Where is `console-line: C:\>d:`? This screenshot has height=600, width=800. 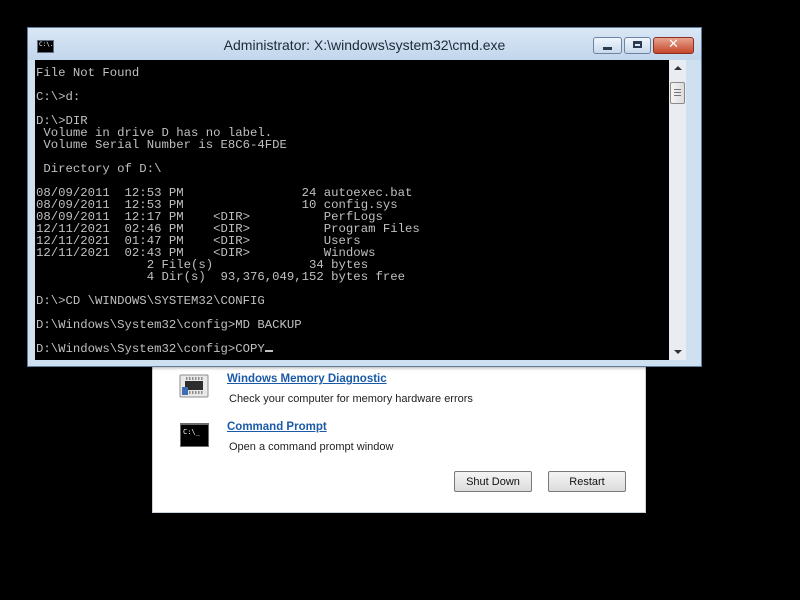 console-line: C:\>d: is located at coordinates (58, 97).